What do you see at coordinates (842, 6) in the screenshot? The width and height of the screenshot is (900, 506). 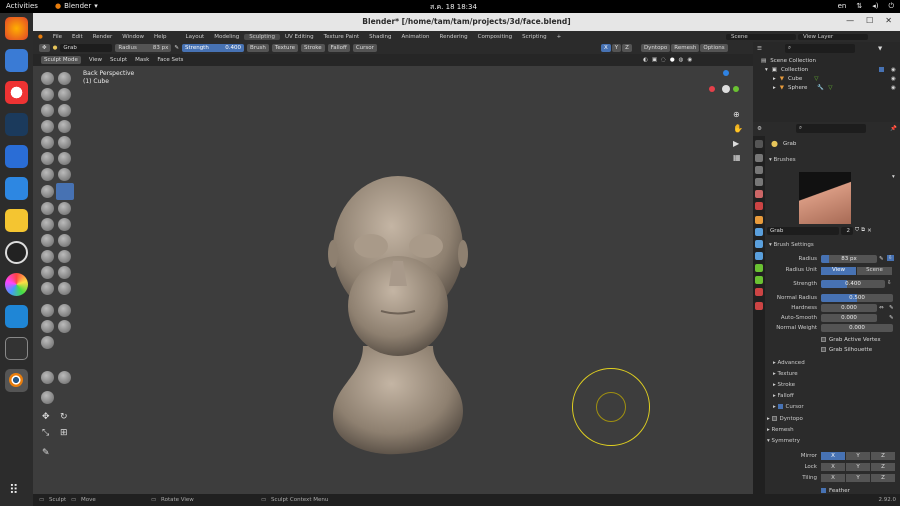 I see `language-indicator: en` at bounding box center [842, 6].